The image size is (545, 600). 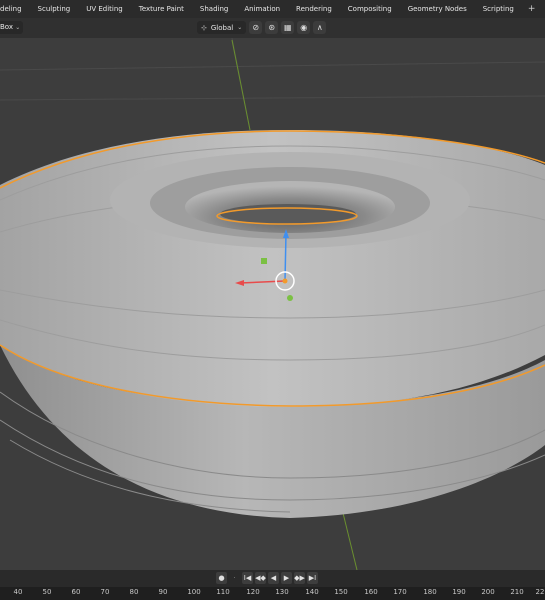 I want to click on orientation-icon: ⊹, so click(x=204, y=27).